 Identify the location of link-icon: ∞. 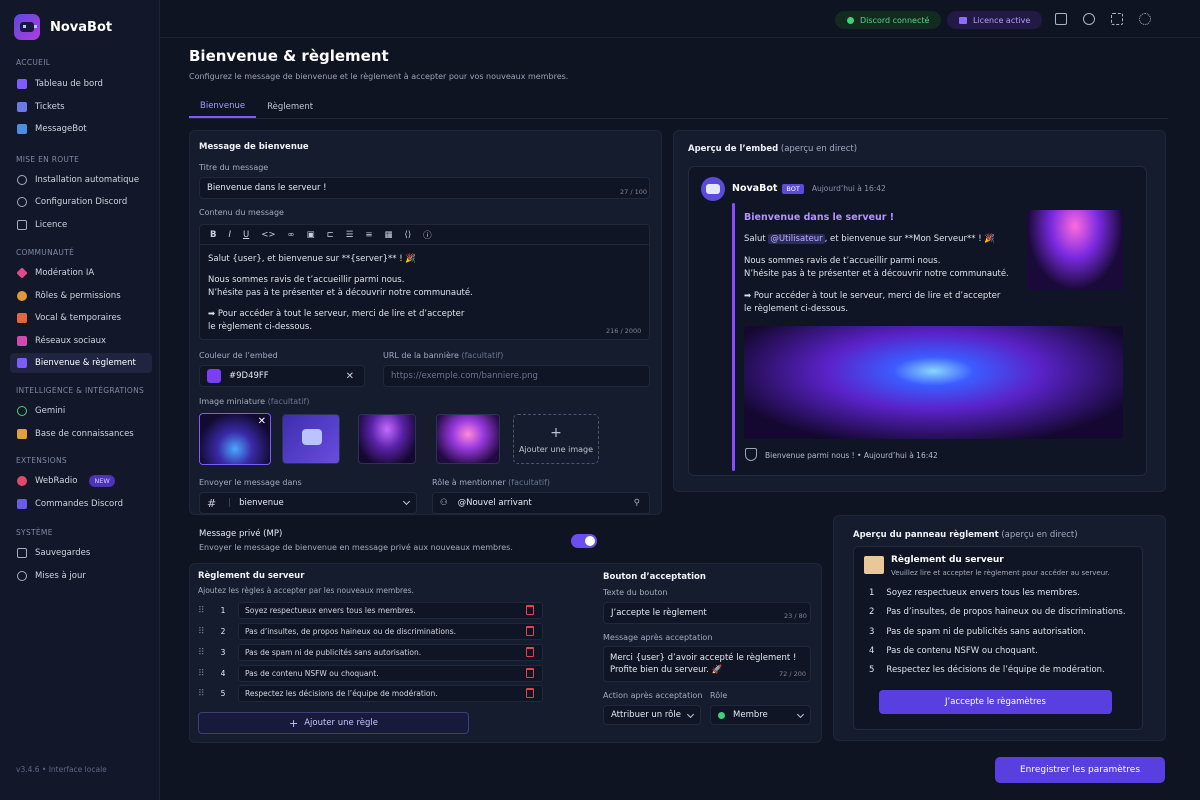
(290, 235).